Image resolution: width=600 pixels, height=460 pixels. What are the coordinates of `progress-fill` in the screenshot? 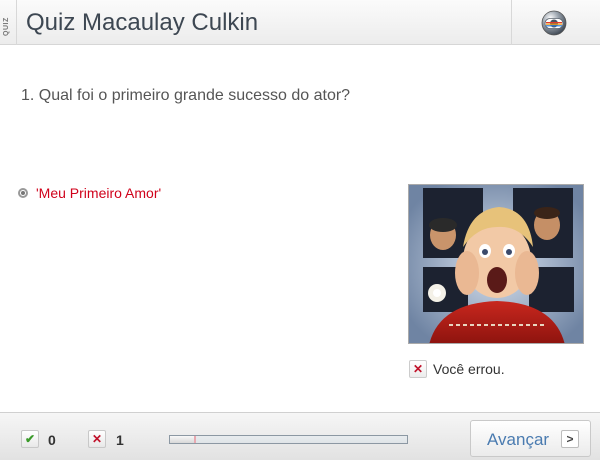 It's located at (183, 439).